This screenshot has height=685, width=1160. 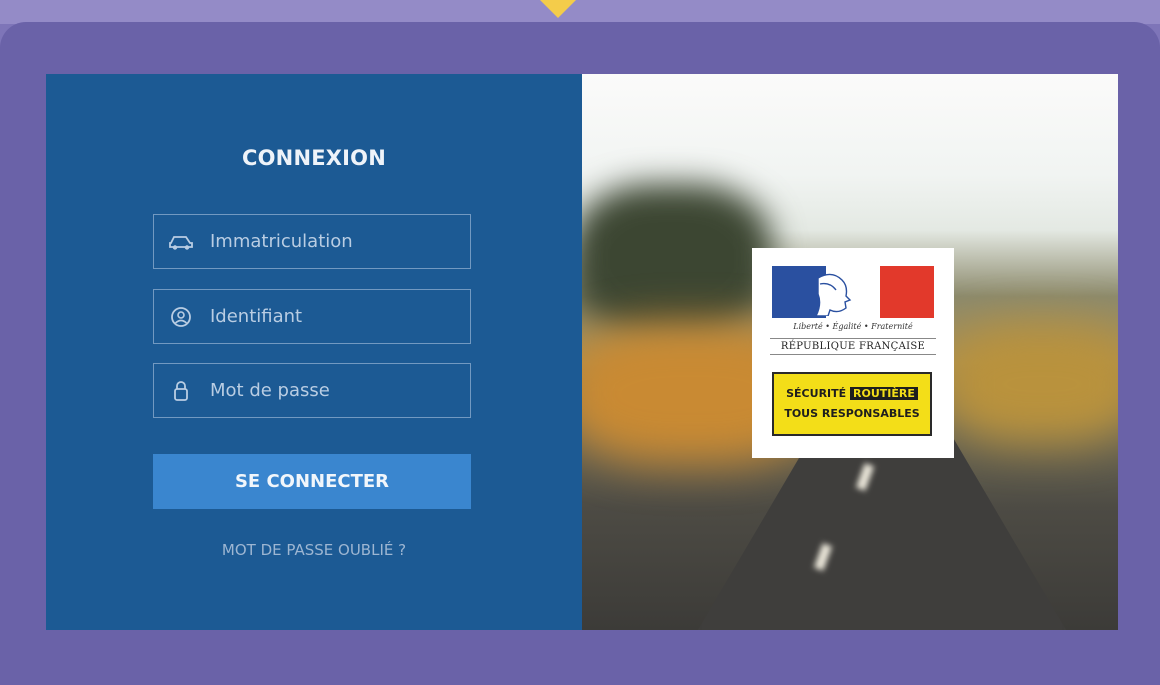 I want to click on car-icon, so click(x=181, y=242).